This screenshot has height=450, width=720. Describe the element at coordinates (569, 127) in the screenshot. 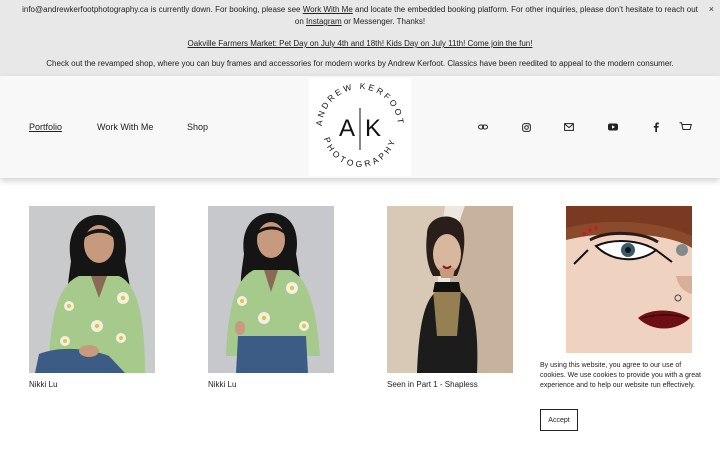

I see `email-icon` at that location.